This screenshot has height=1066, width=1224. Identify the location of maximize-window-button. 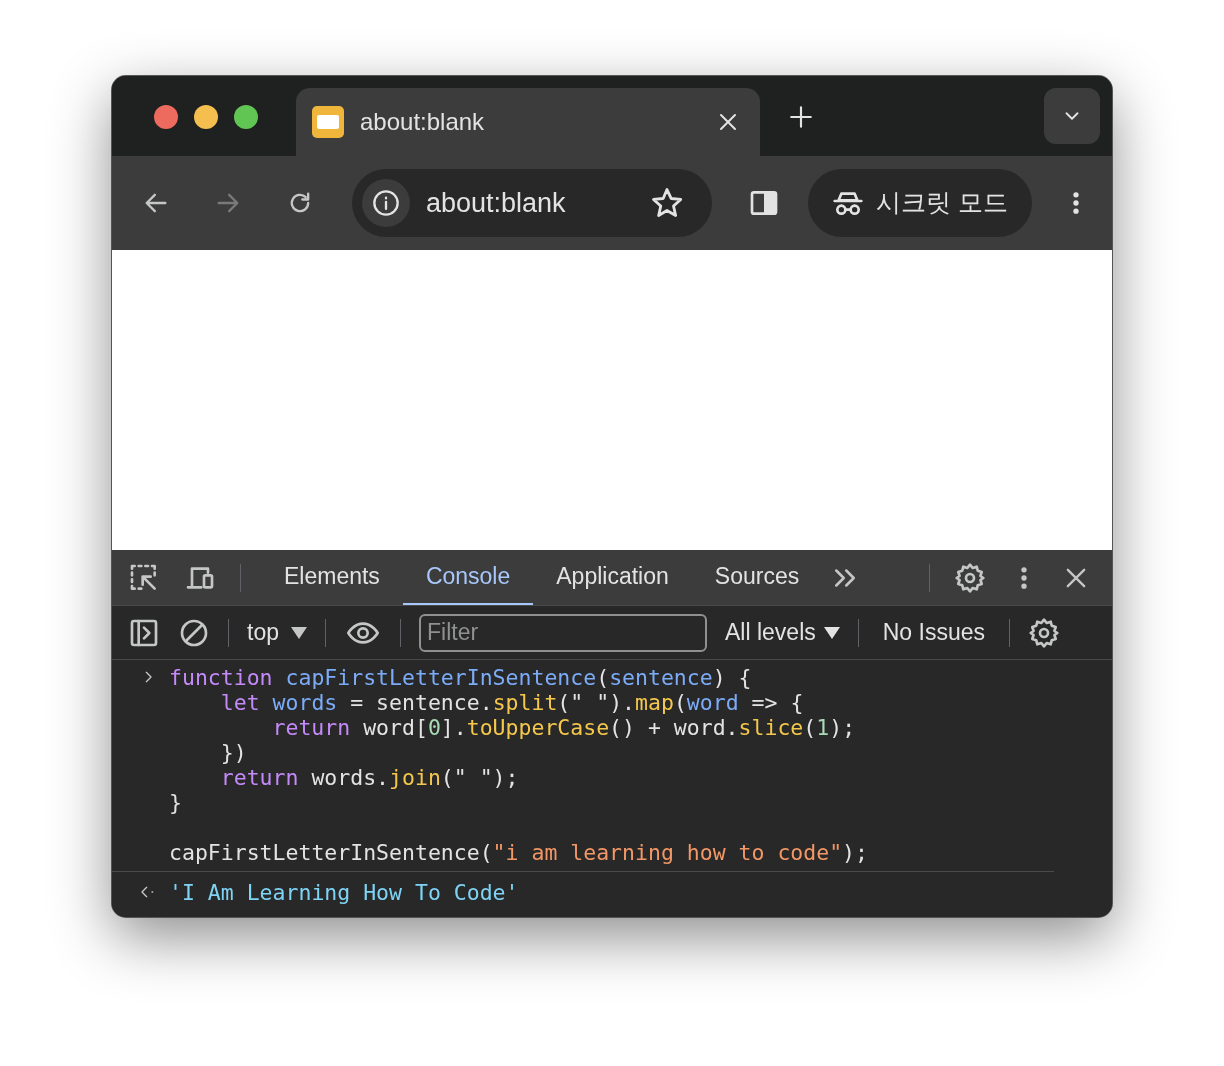
(246, 117).